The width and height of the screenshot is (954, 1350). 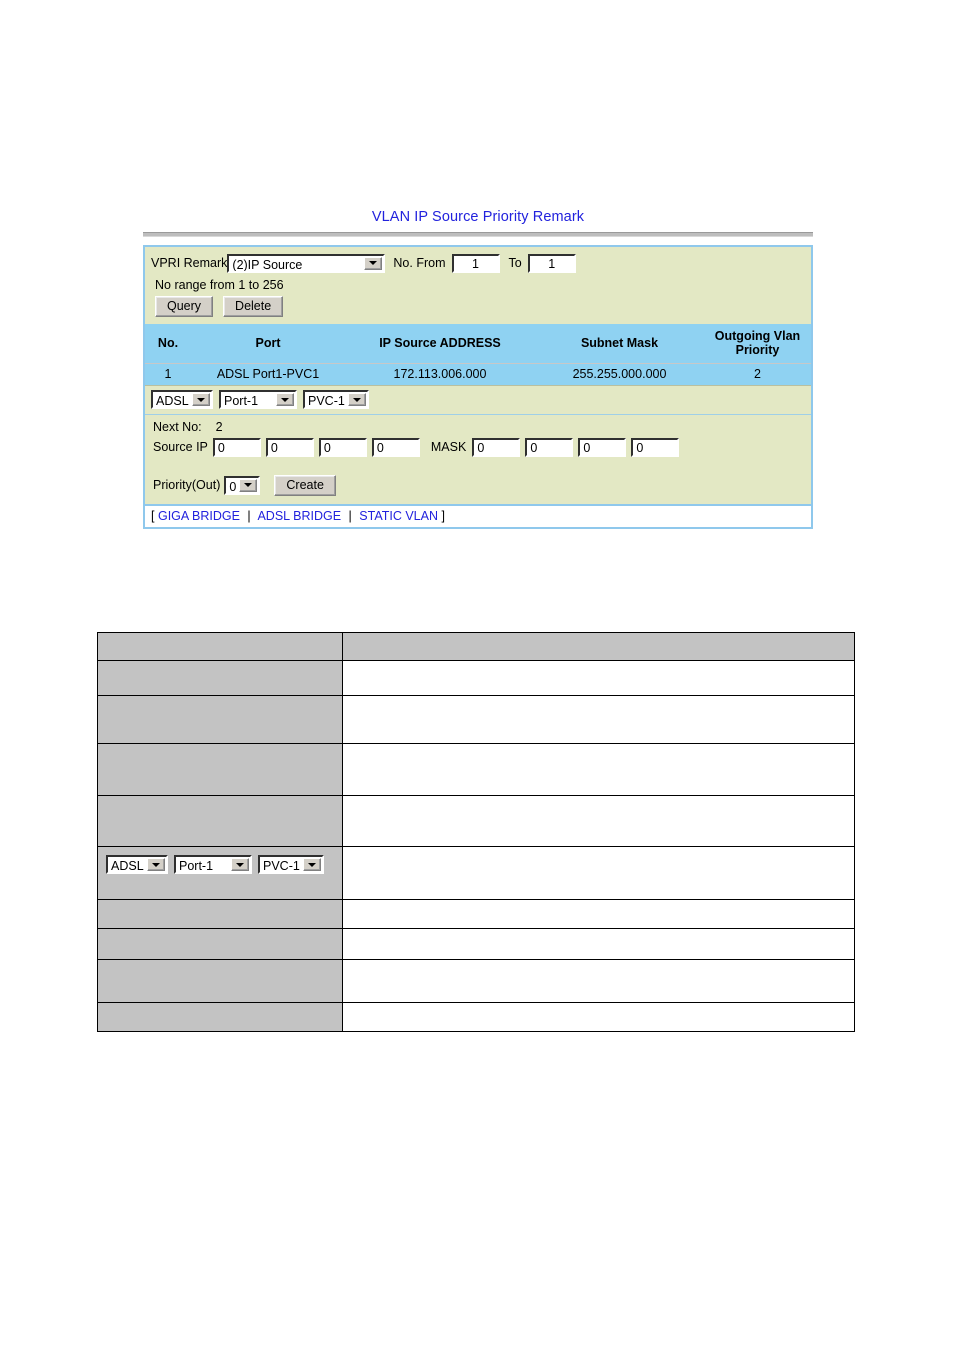 I want to click on mask-octet-3: 0, so click(x=602, y=447).